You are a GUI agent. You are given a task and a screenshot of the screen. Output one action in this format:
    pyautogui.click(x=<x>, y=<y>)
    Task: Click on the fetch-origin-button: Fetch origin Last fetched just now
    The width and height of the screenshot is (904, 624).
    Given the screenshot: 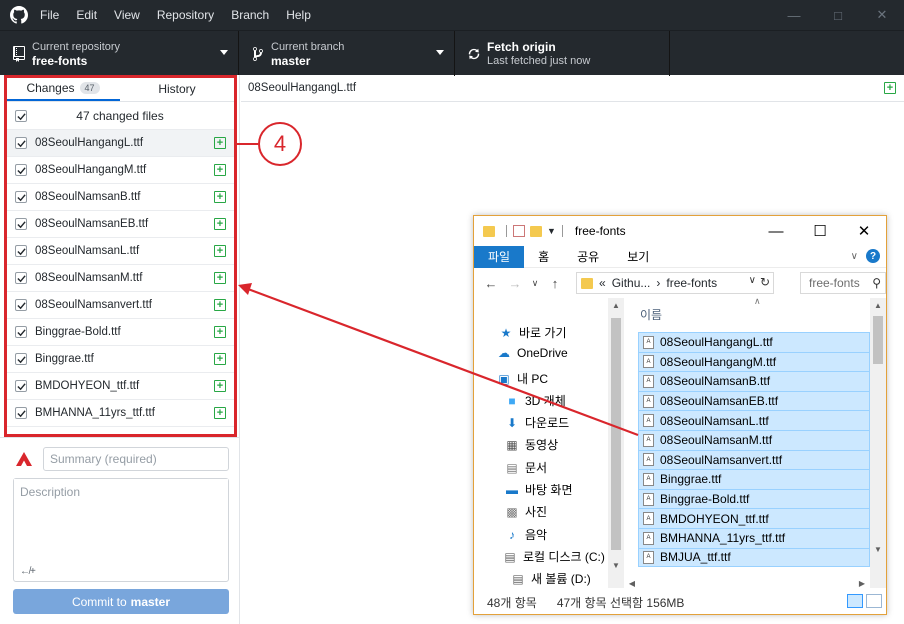 What is the action you would take?
    pyautogui.click(x=562, y=53)
    